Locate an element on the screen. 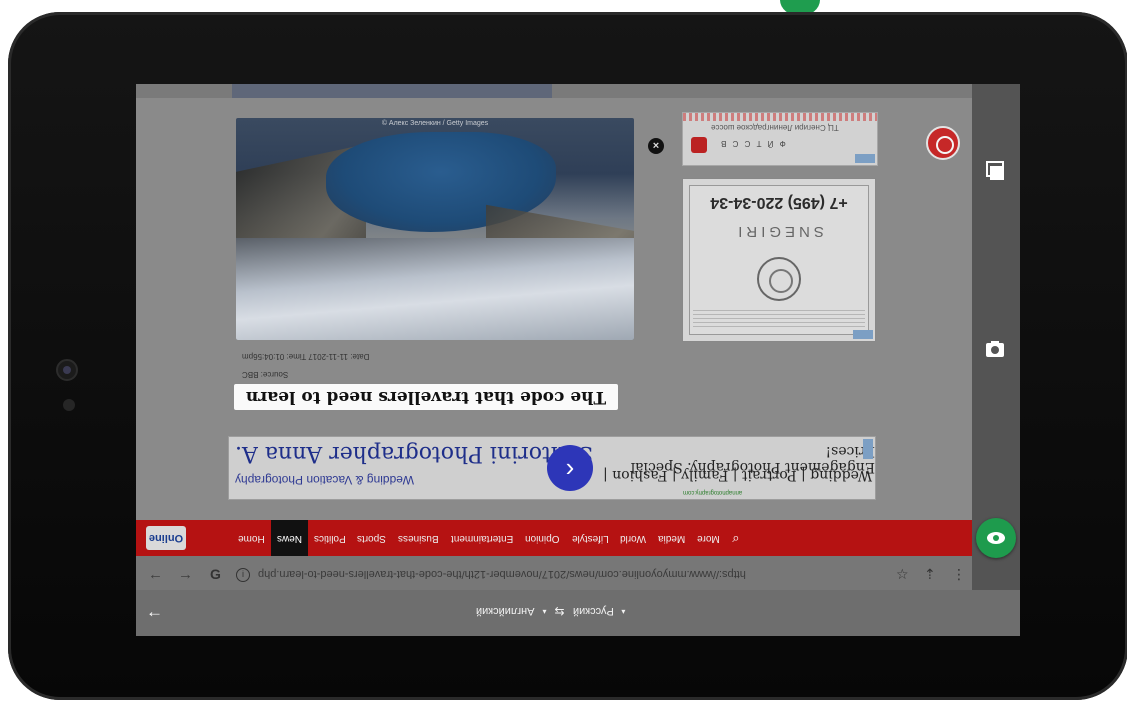 This screenshot has width=1127, height=701. swap-icon: ⇆ is located at coordinates (560, 611).